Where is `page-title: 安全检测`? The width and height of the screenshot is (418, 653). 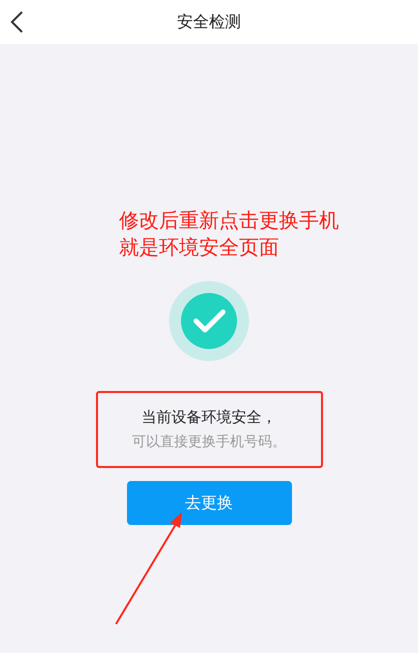
page-title: 安全检测 is located at coordinates (209, 22).